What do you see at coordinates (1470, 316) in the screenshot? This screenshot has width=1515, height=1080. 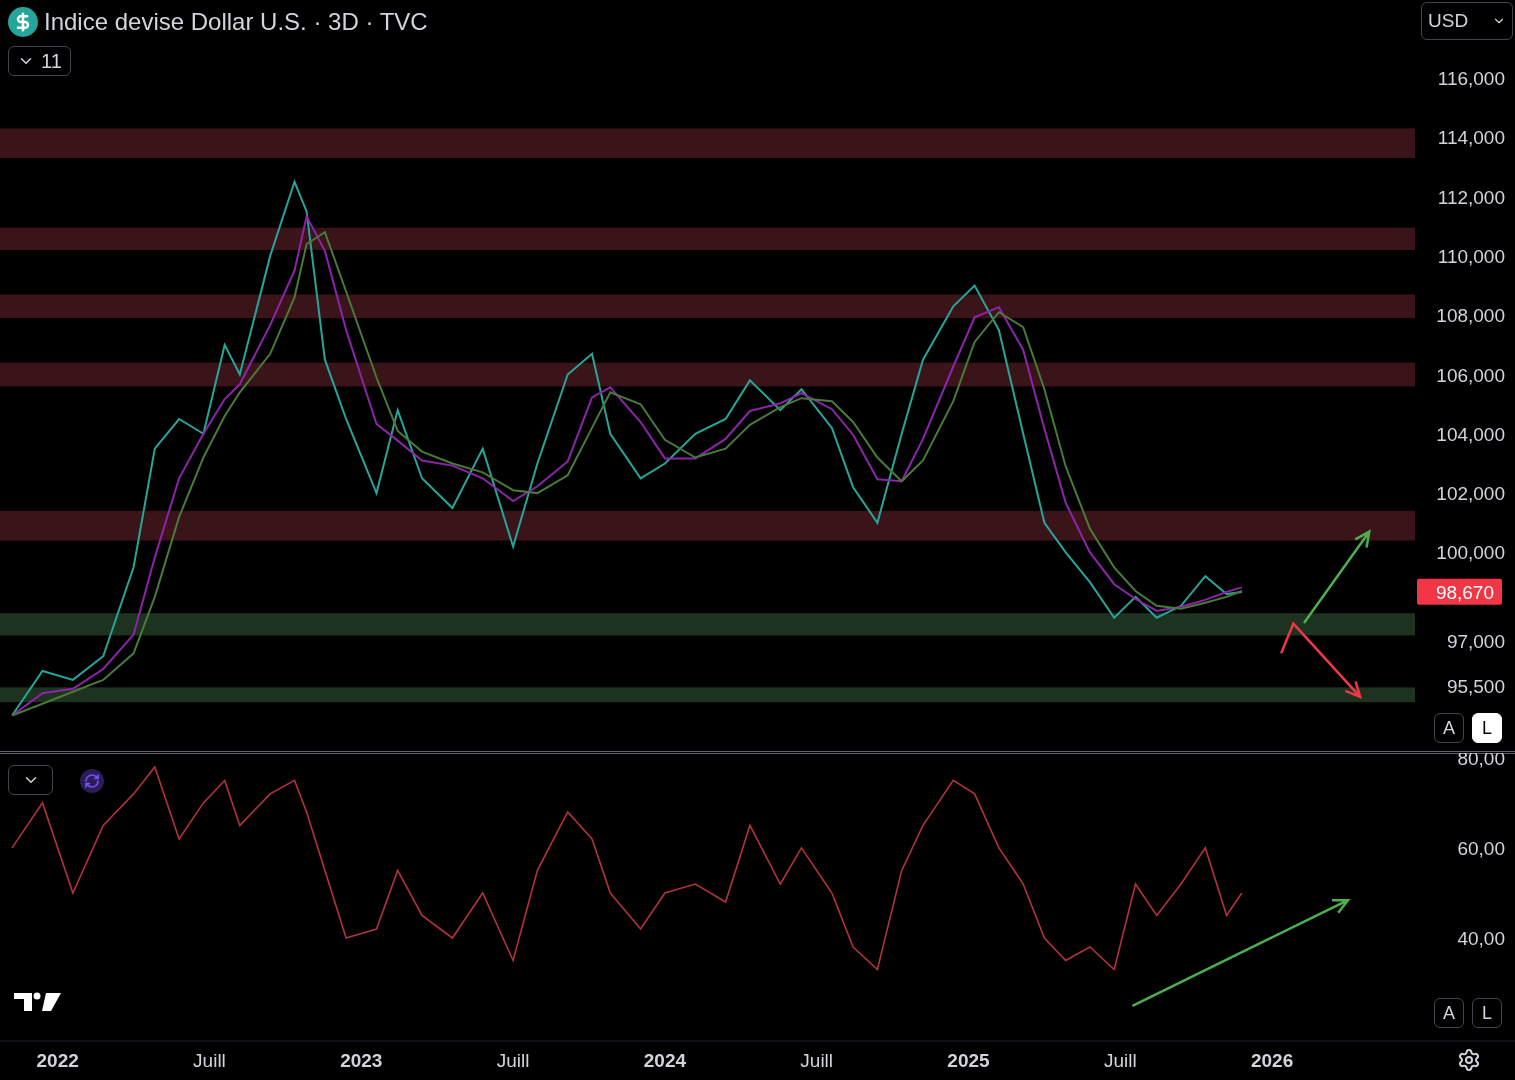 I see `axis-label: 108,000` at bounding box center [1470, 316].